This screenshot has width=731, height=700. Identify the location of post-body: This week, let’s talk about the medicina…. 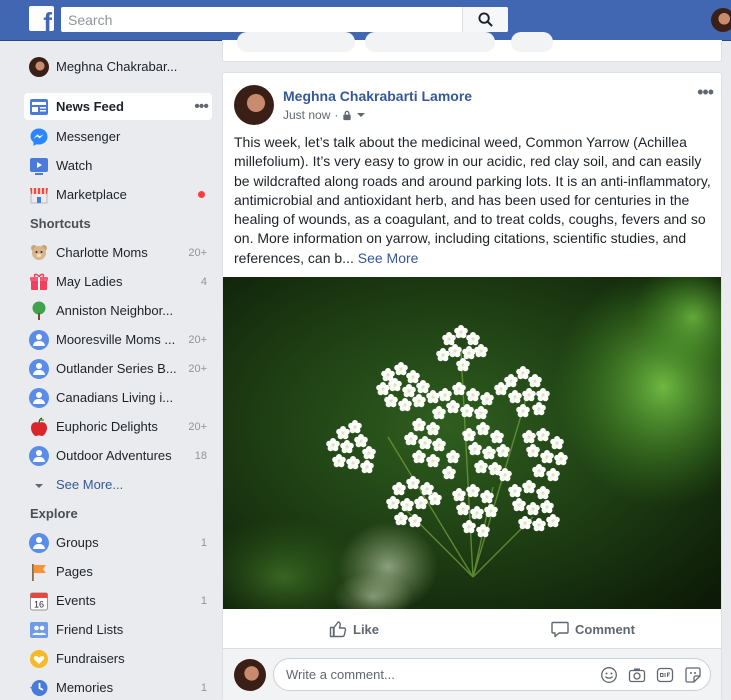
(474, 200).